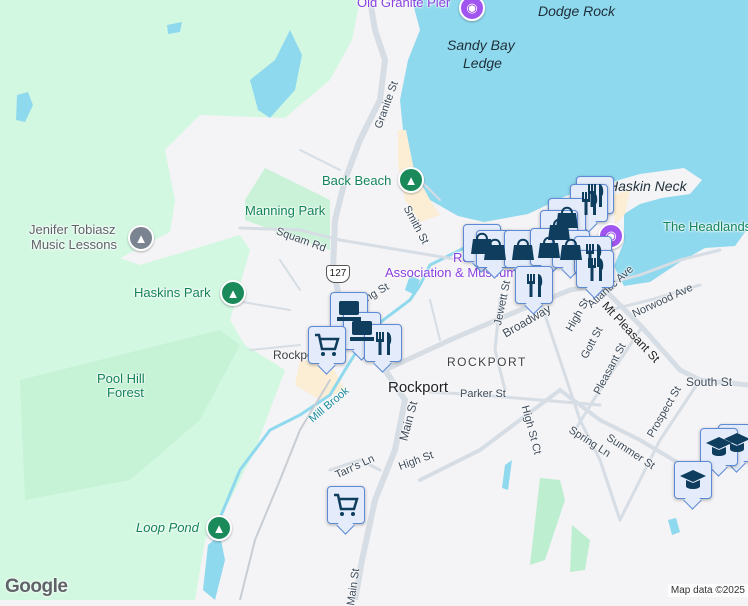 The image size is (748, 606). What do you see at coordinates (483, 394) in the screenshot?
I see `street-parker: Parker St` at bounding box center [483, 394].